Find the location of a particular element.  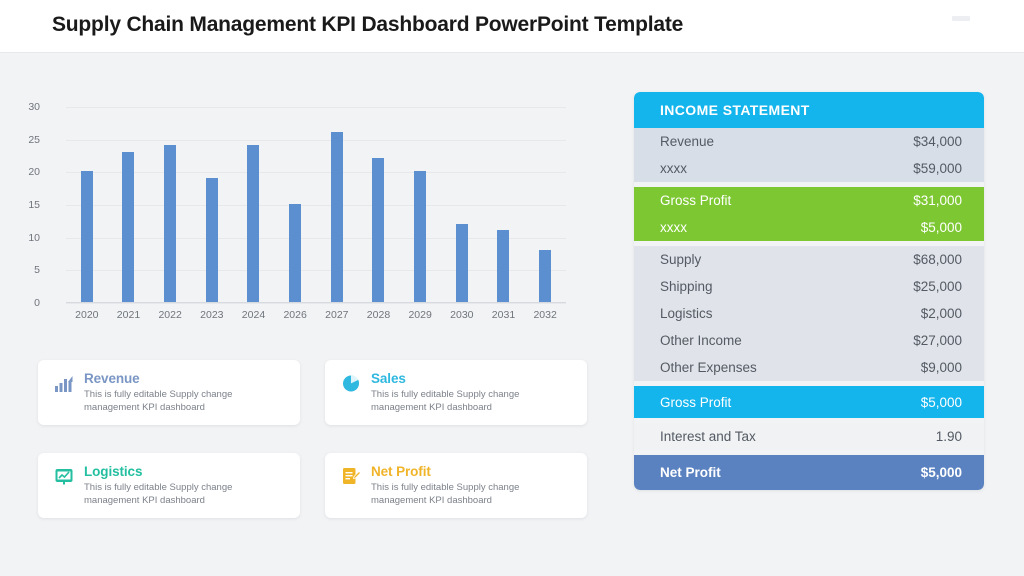

income-statement-block: Gross Profit $31,000 xxxx $5,000 is located at coordinates (809, 214).